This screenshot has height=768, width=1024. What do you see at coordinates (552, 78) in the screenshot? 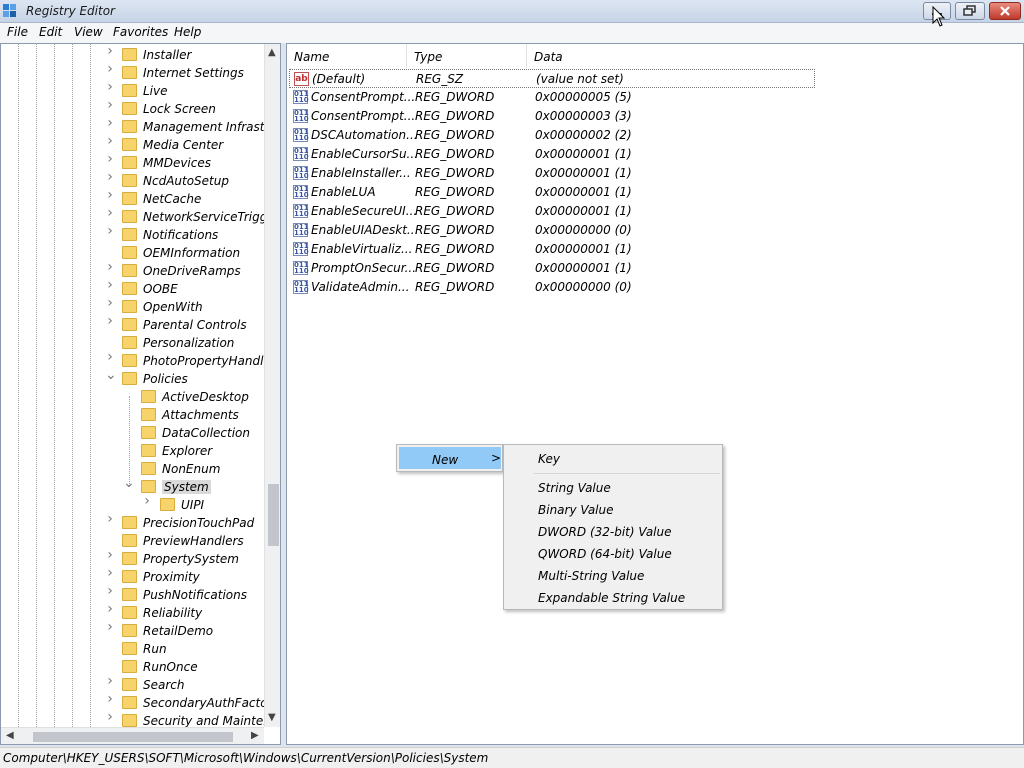
I see `value-row: ab (Default) REG_SZ (value not set)` at bounding box center [552, 78].